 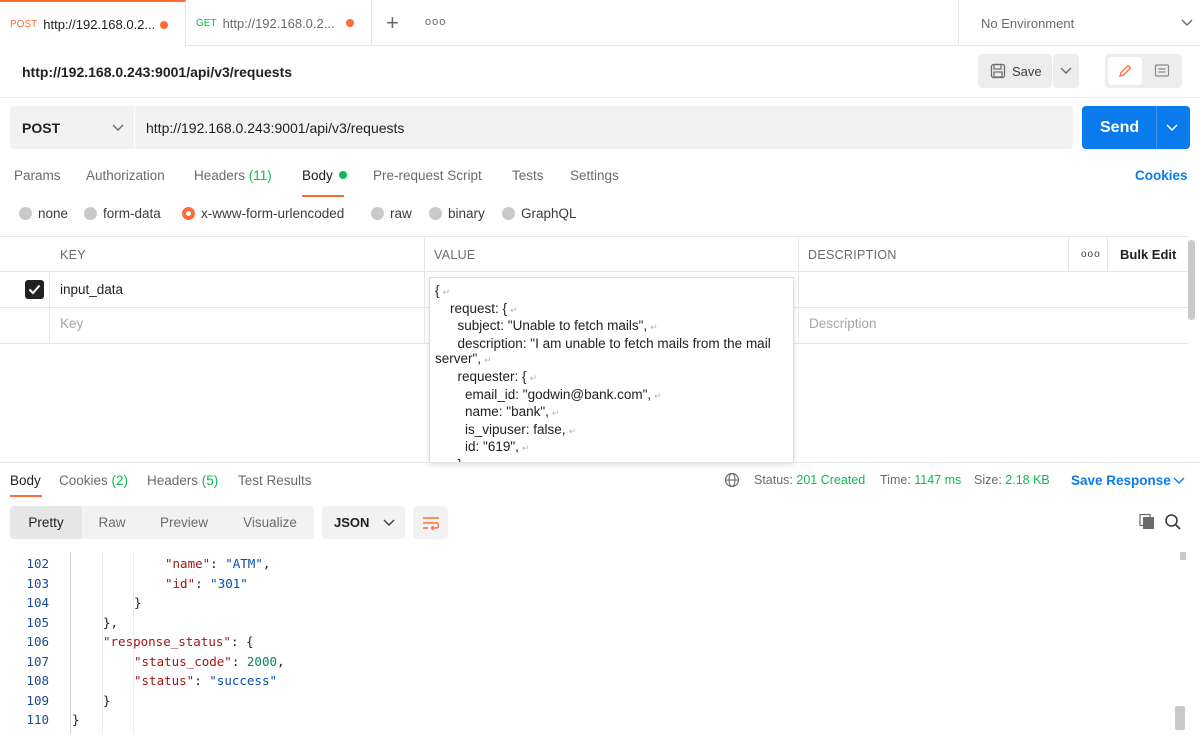 What do you see at coordinates (37, 681) in the screenshot?
I see `line-number: 108` at bounding box center [37, 681].